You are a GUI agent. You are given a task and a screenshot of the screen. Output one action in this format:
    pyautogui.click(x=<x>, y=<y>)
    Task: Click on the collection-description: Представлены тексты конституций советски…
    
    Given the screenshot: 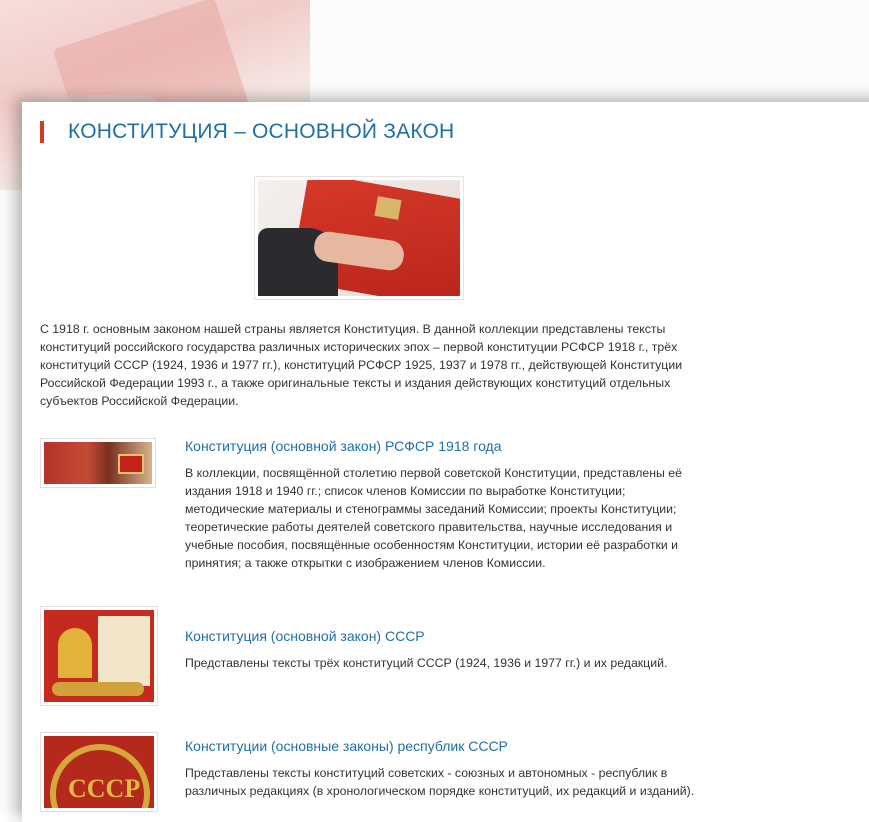 What is the action you would take?
    pyautogui.click(x=440, y=782)
    